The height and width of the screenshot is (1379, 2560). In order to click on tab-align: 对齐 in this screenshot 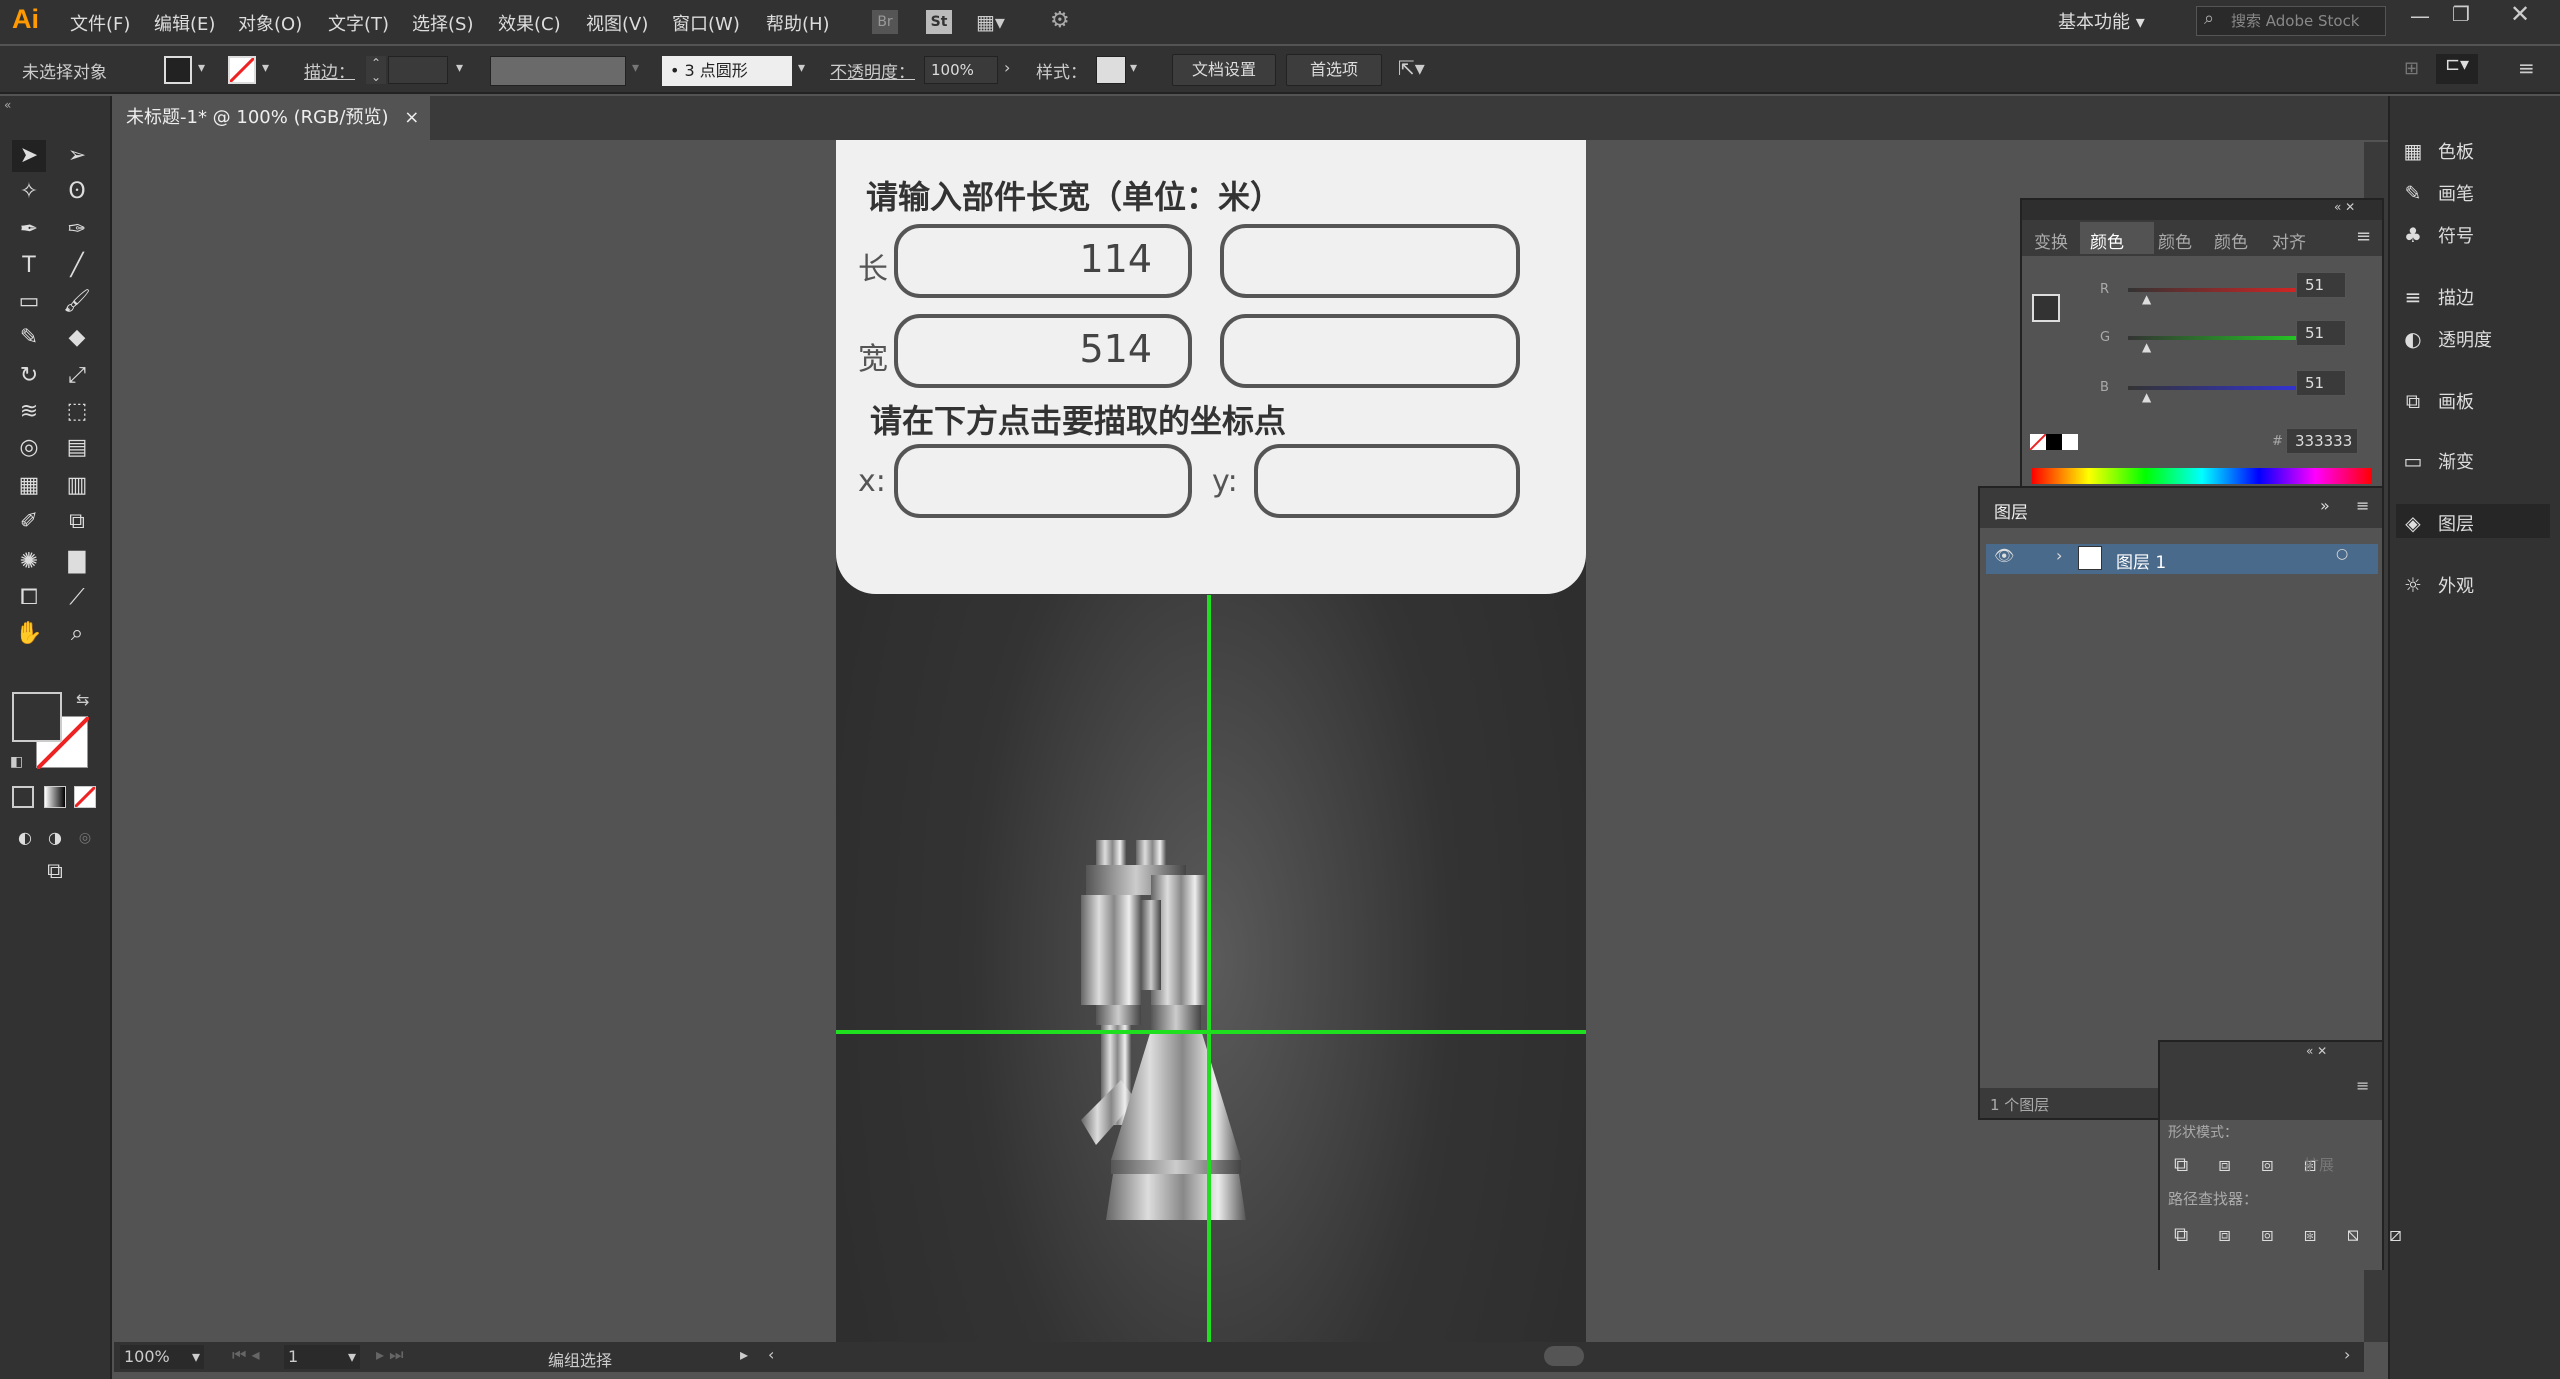, I will do `click(2289, 240)`.